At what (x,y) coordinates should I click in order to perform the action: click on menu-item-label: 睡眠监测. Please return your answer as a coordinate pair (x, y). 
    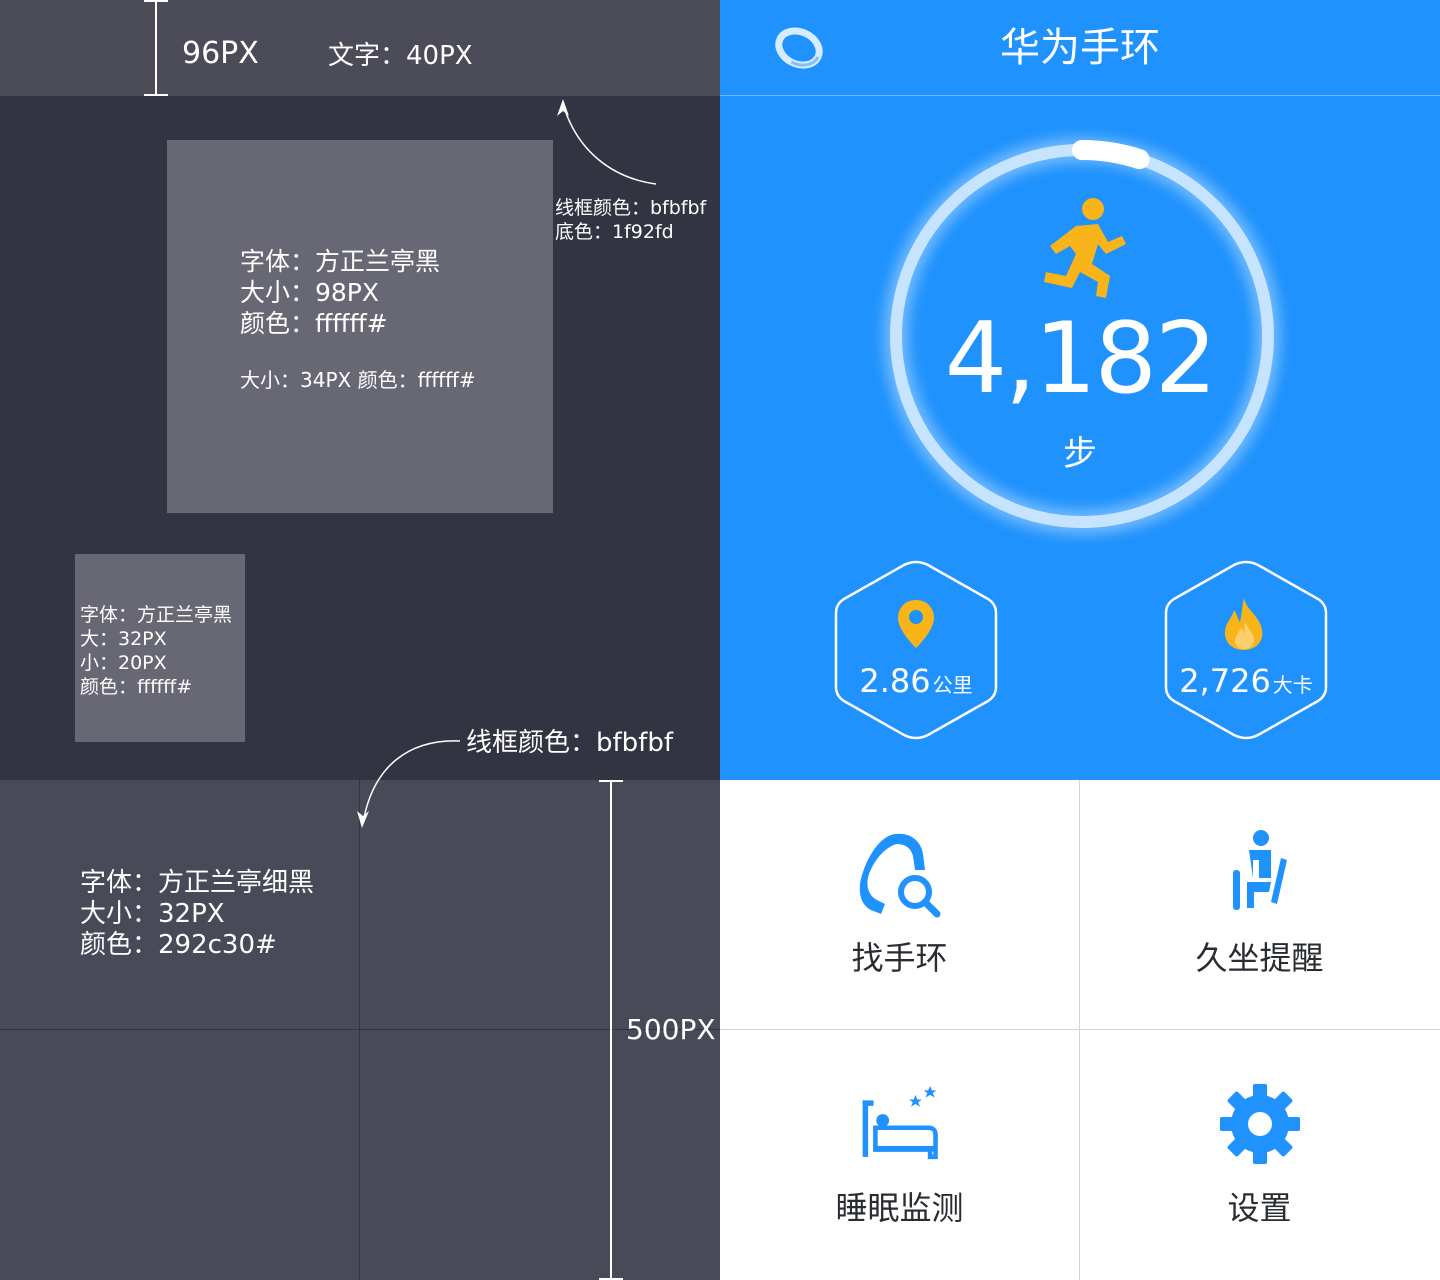
    Looking at the image, I should click on (899, 1208).